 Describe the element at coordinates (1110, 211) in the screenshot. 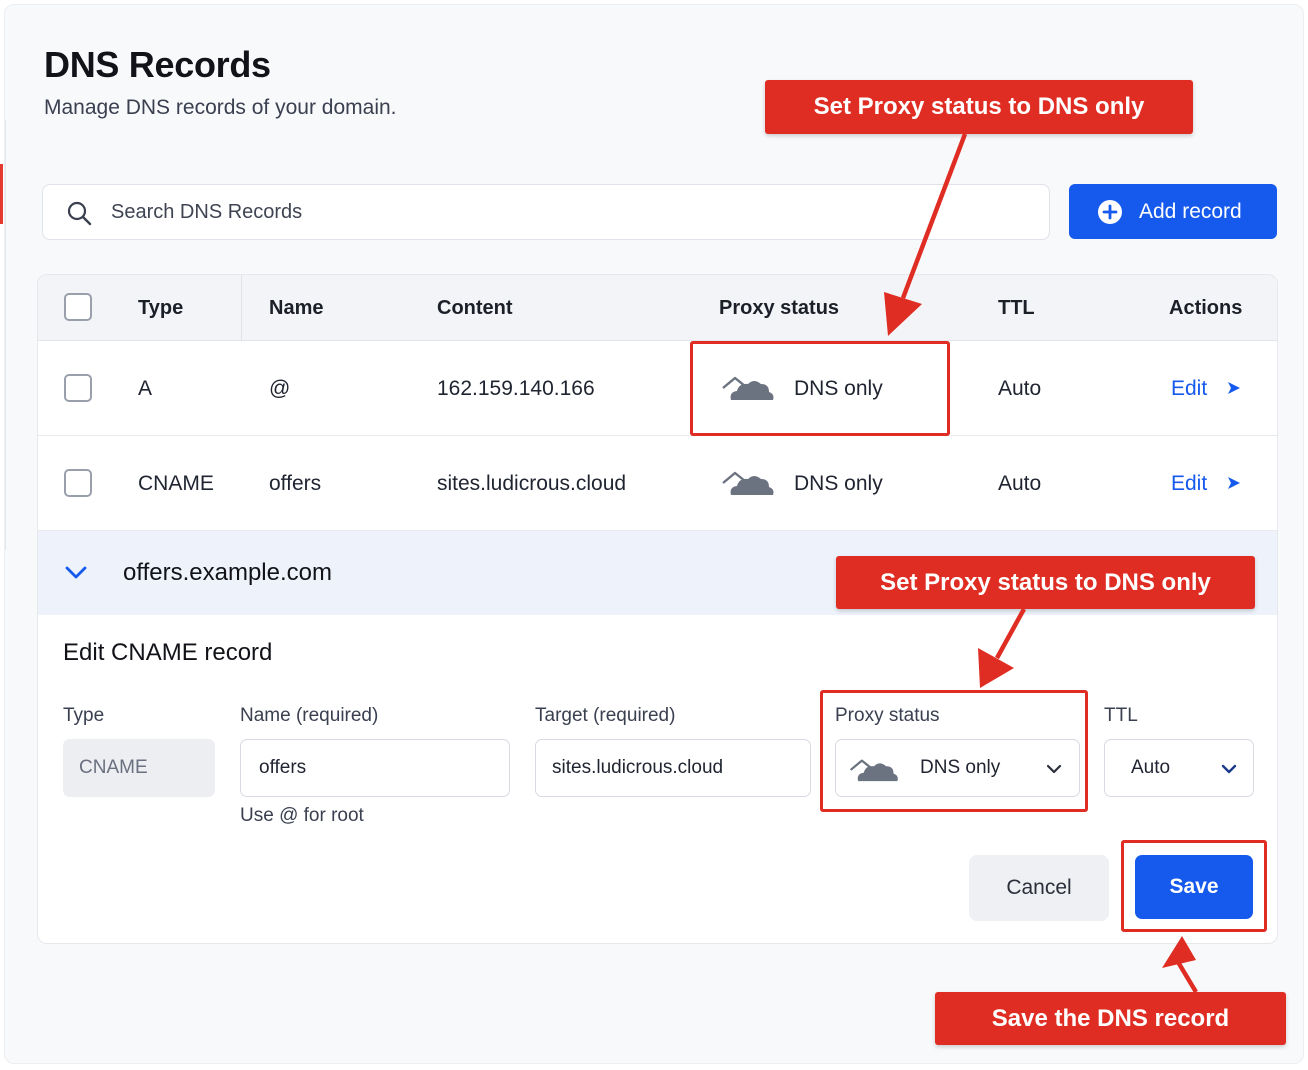

I see `plus-circle-icon` at that location.